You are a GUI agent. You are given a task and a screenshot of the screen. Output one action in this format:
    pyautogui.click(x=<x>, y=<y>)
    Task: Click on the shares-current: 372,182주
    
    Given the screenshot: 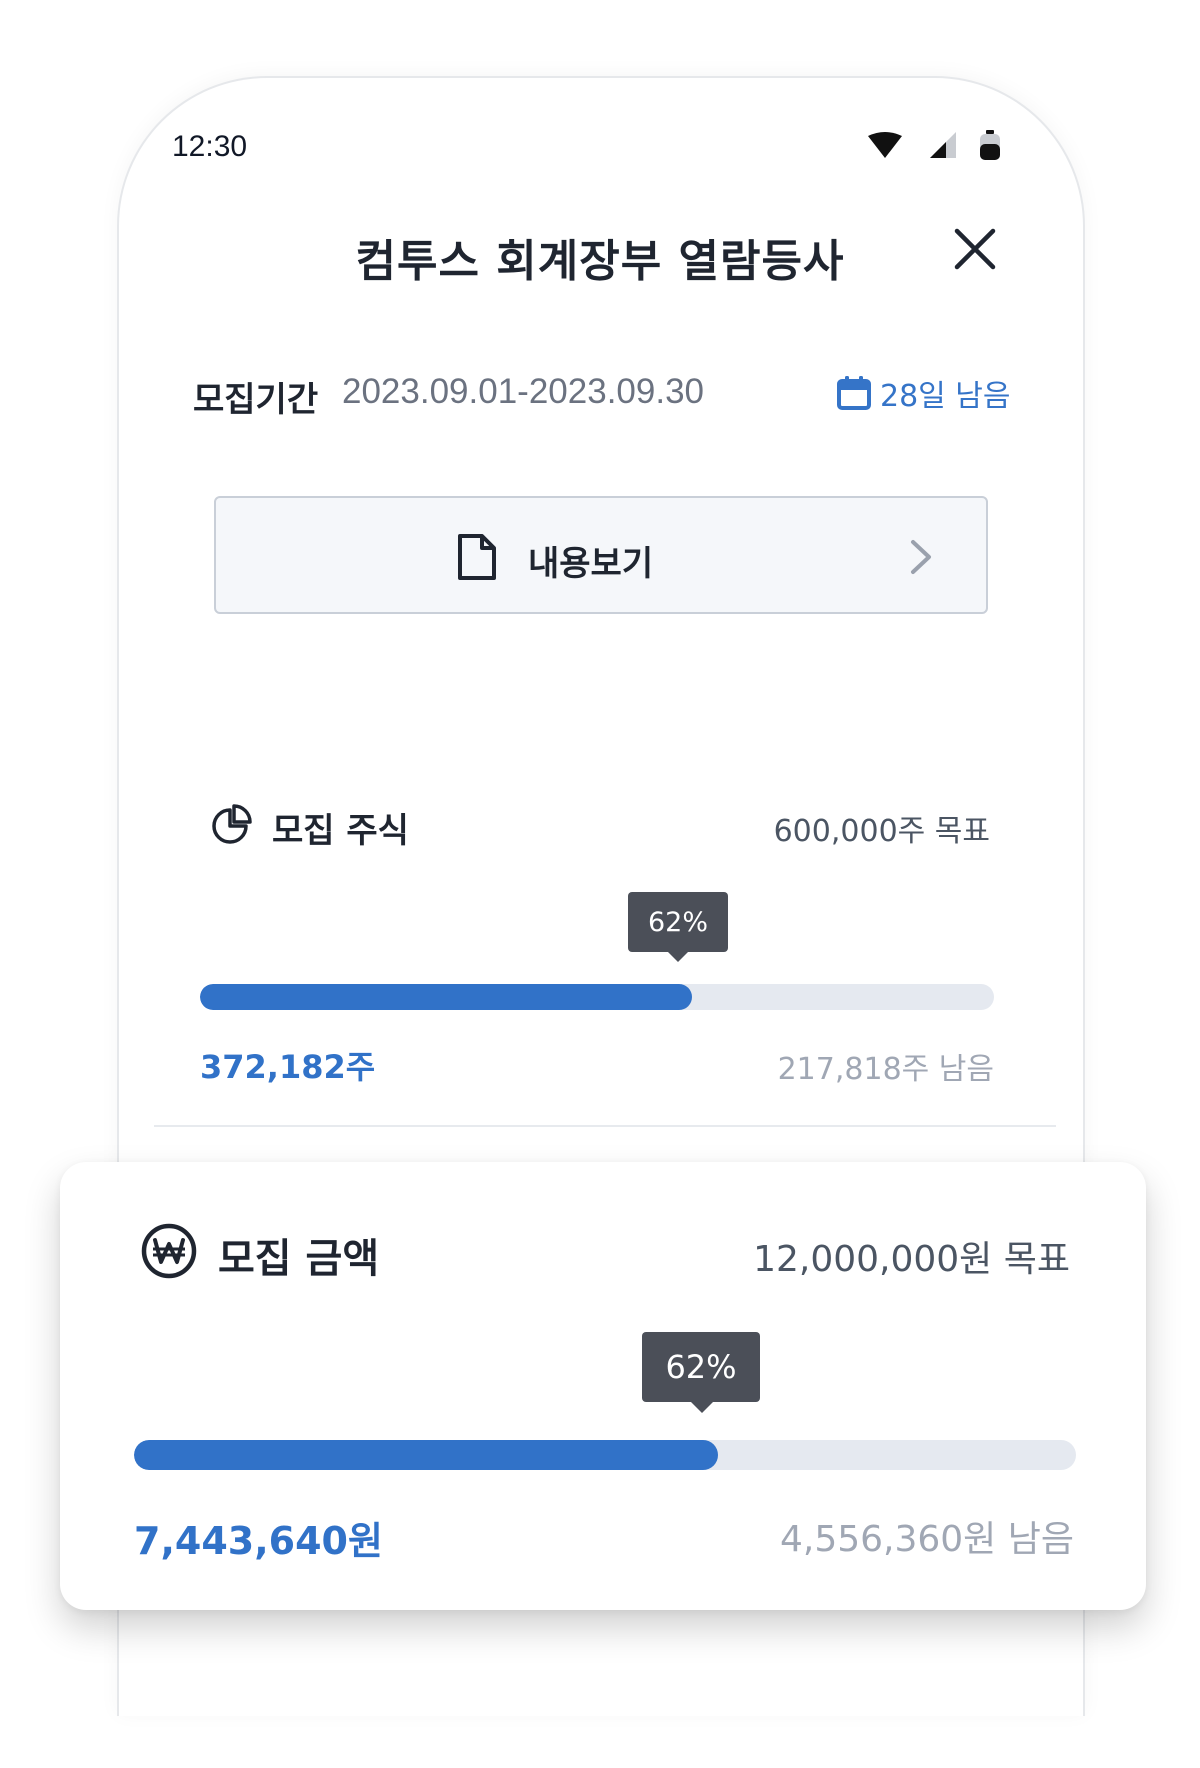 What is the action you would take?
    pyautogui.click(x=288, y=1067)
    